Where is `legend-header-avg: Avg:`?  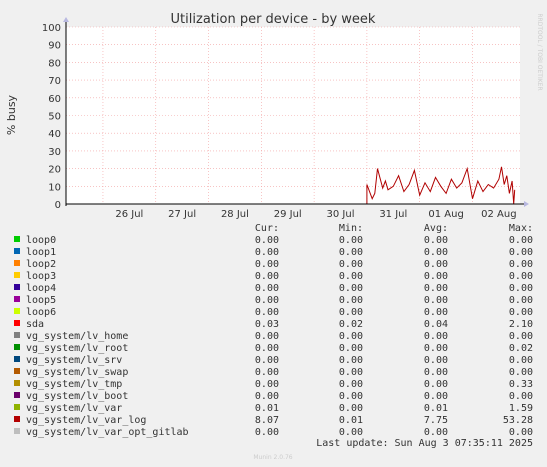 legend-header-avg: Avg: is located at coordinates (436, 228).